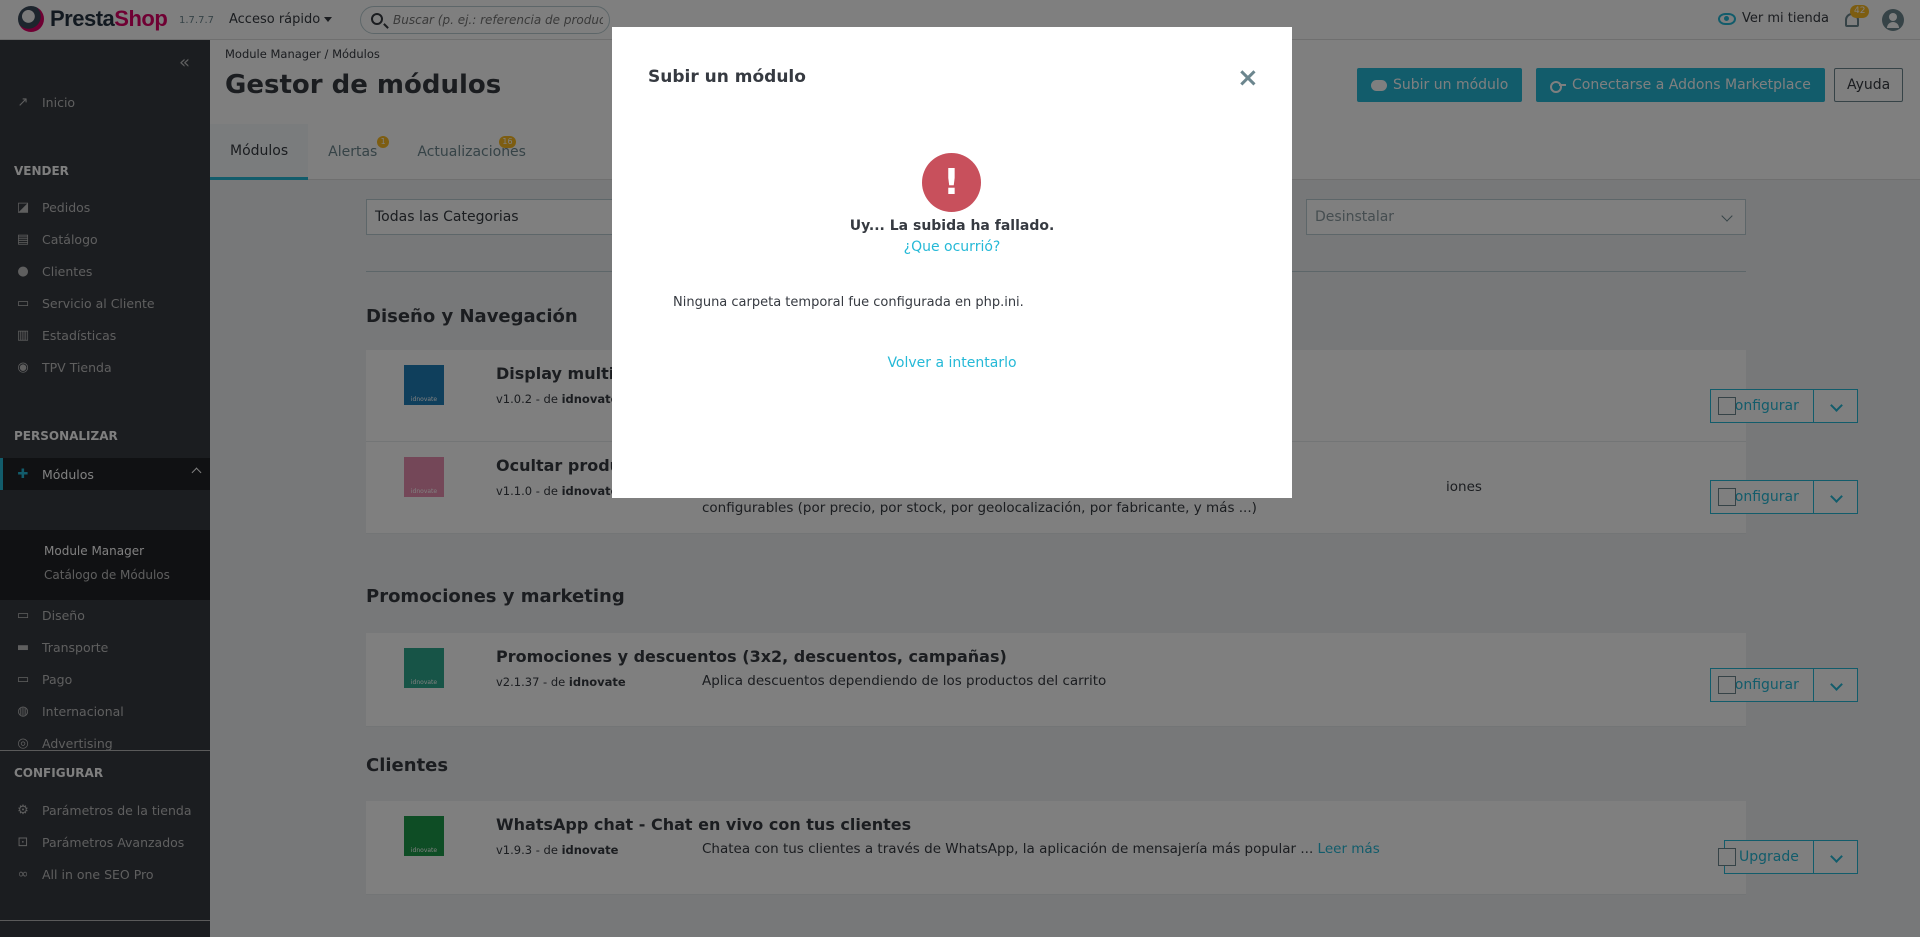  What do you see at coordinates (951, 182) in the screenshot?
I see `error-icon: !` at bounding box center [951, 182].